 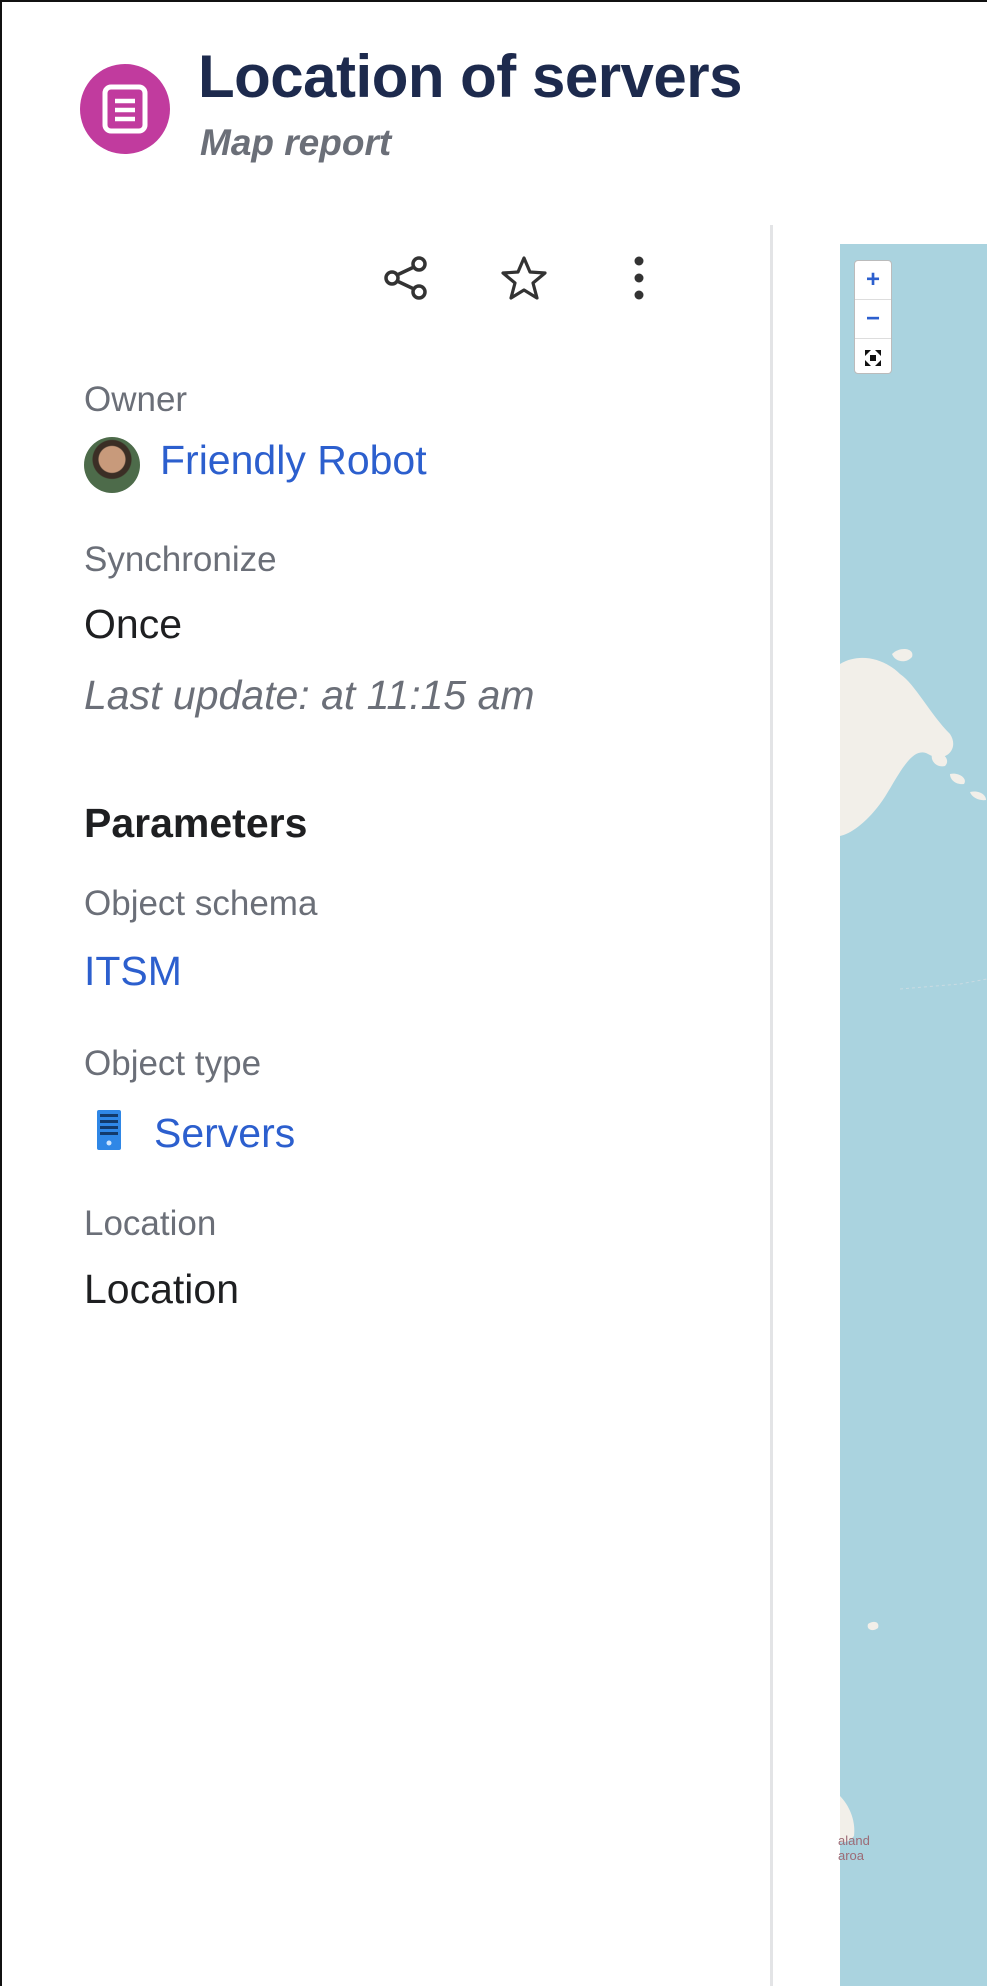 I want to click on fullscreen-button, so click(x=873, y=357).